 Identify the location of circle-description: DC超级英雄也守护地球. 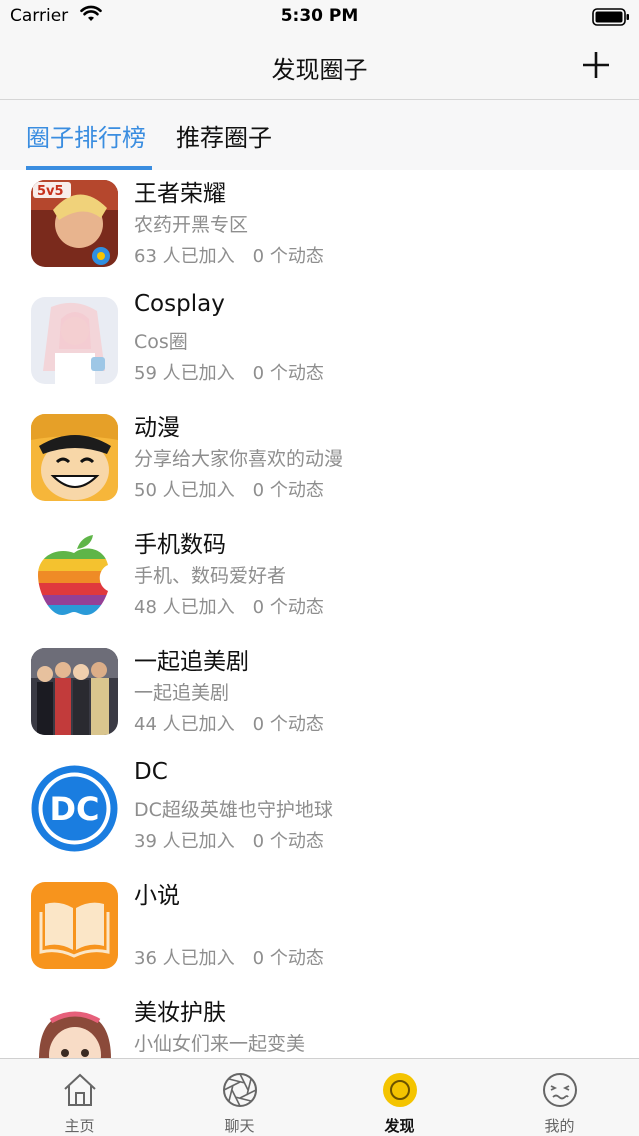
(233, 810).